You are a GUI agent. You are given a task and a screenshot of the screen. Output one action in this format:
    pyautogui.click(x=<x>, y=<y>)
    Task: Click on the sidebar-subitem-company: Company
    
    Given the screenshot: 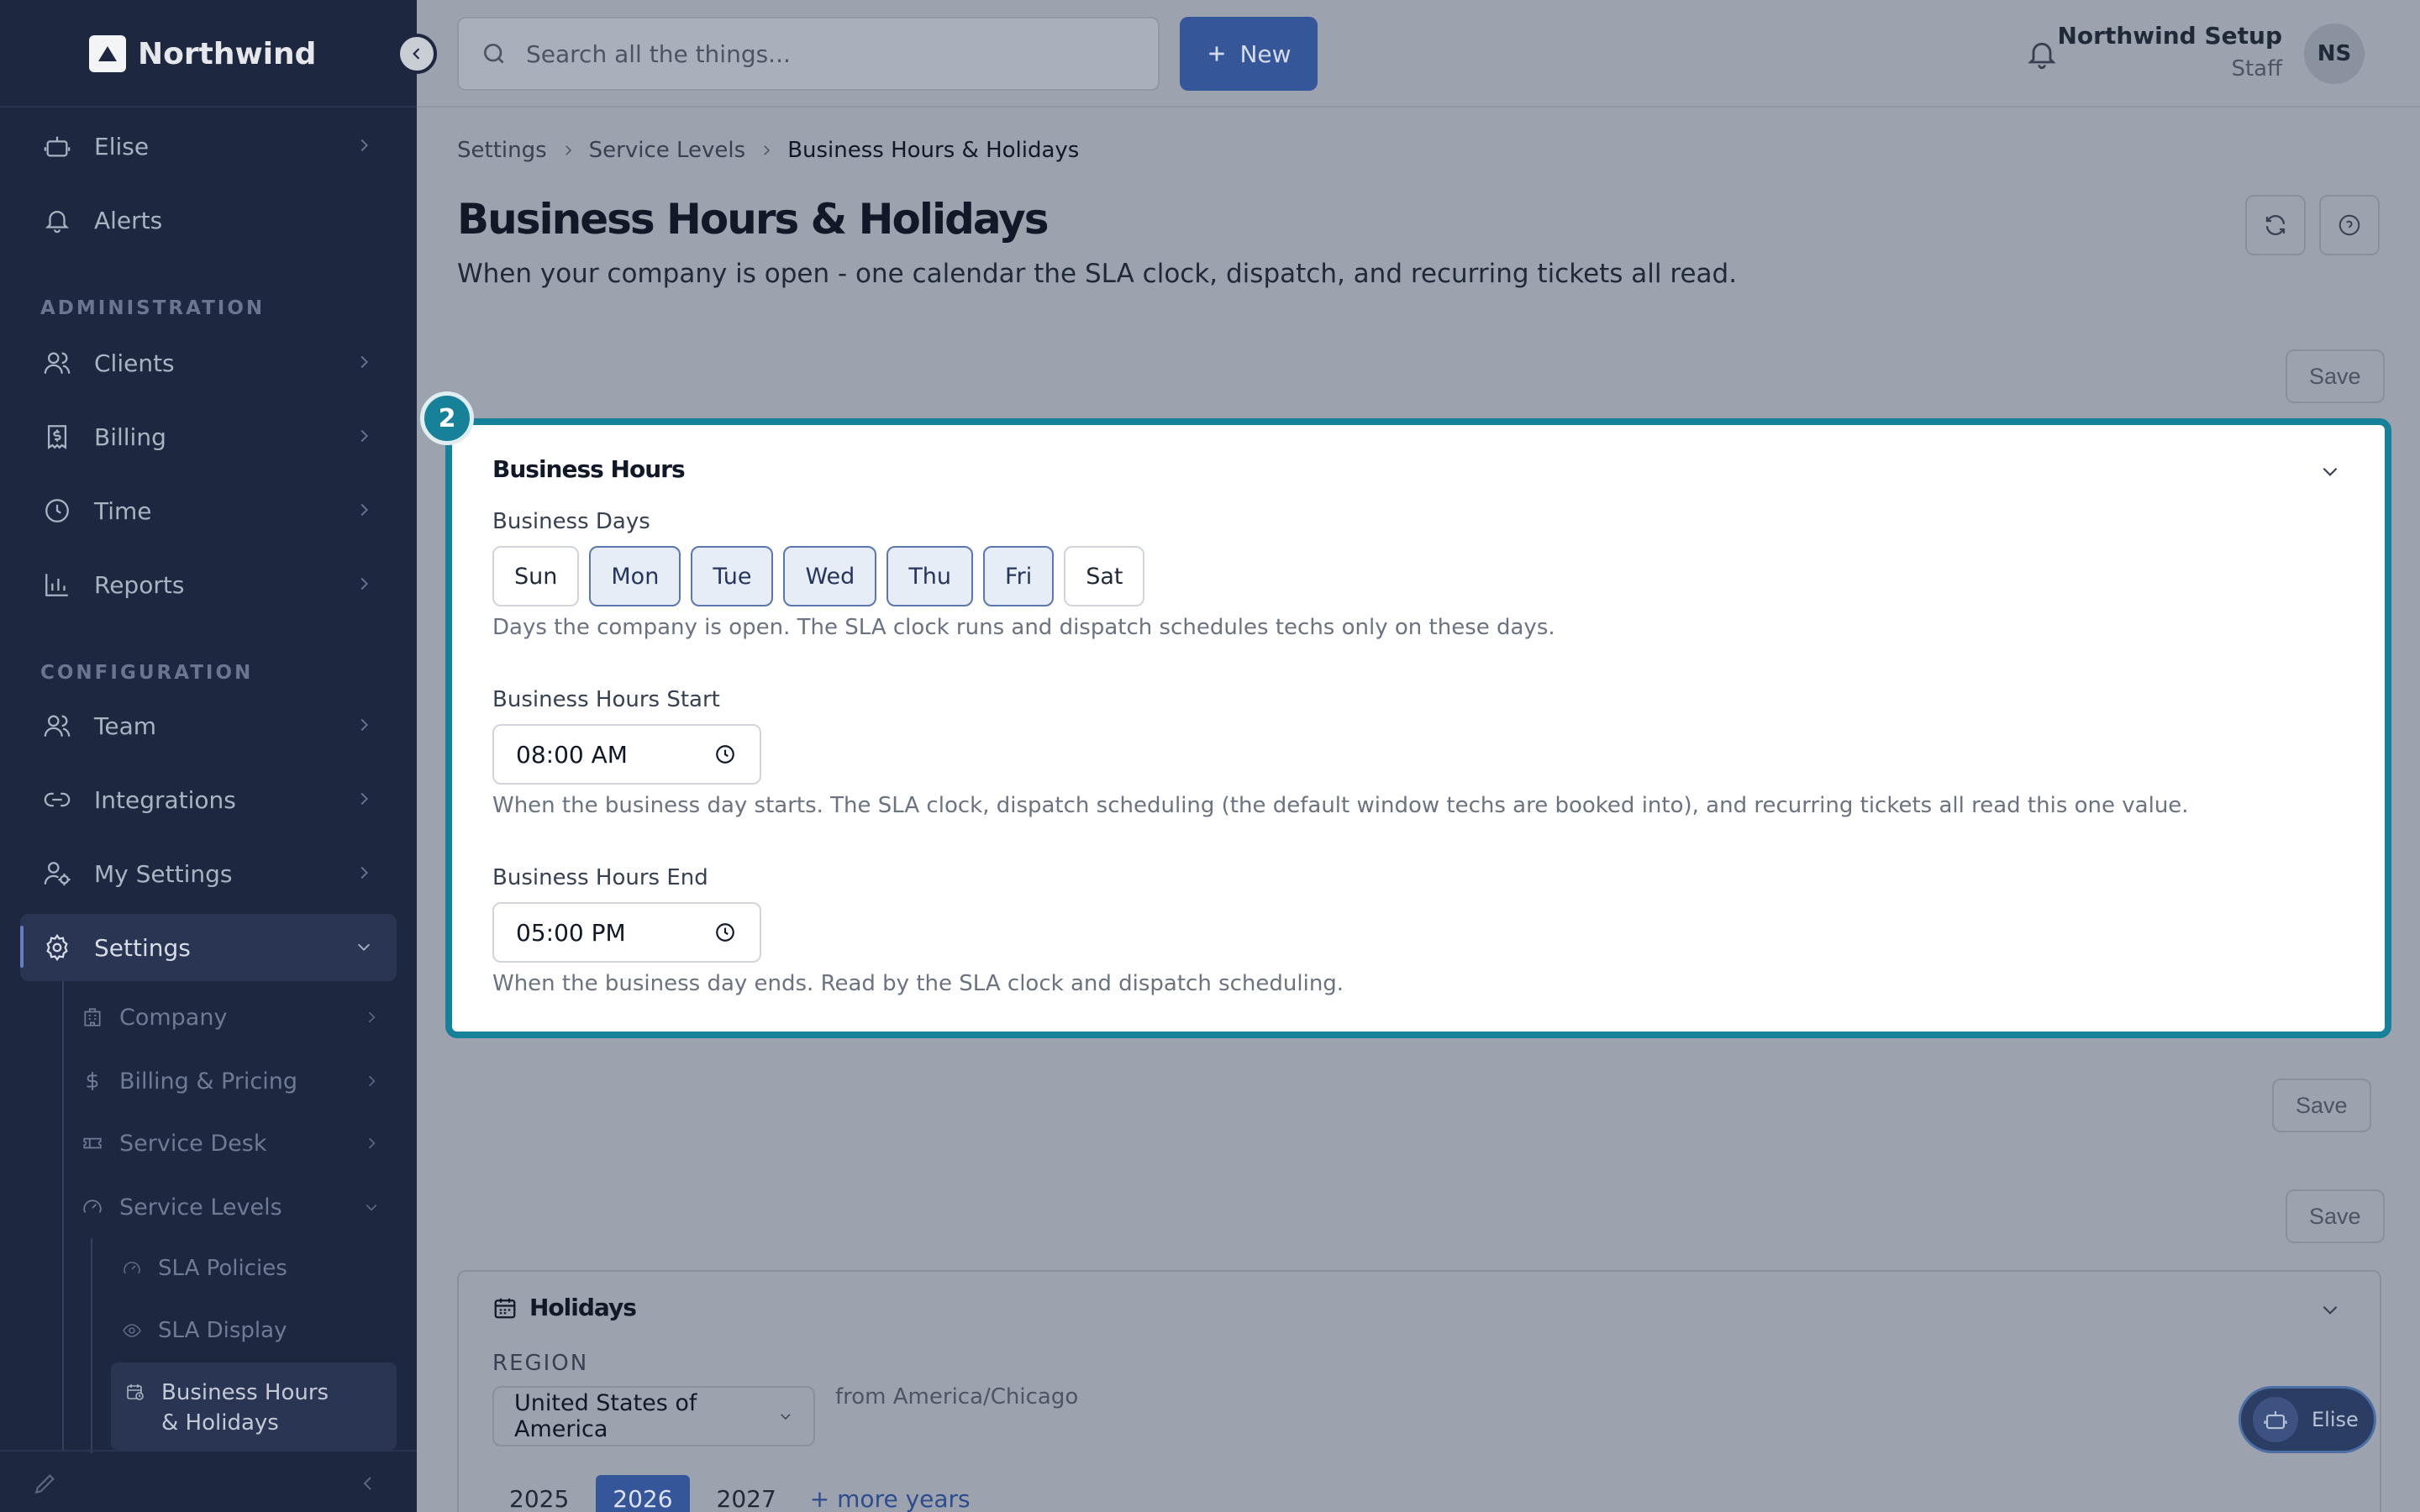 What is the action you would take?
    pyautogui.click(x=239, y=1017)
    